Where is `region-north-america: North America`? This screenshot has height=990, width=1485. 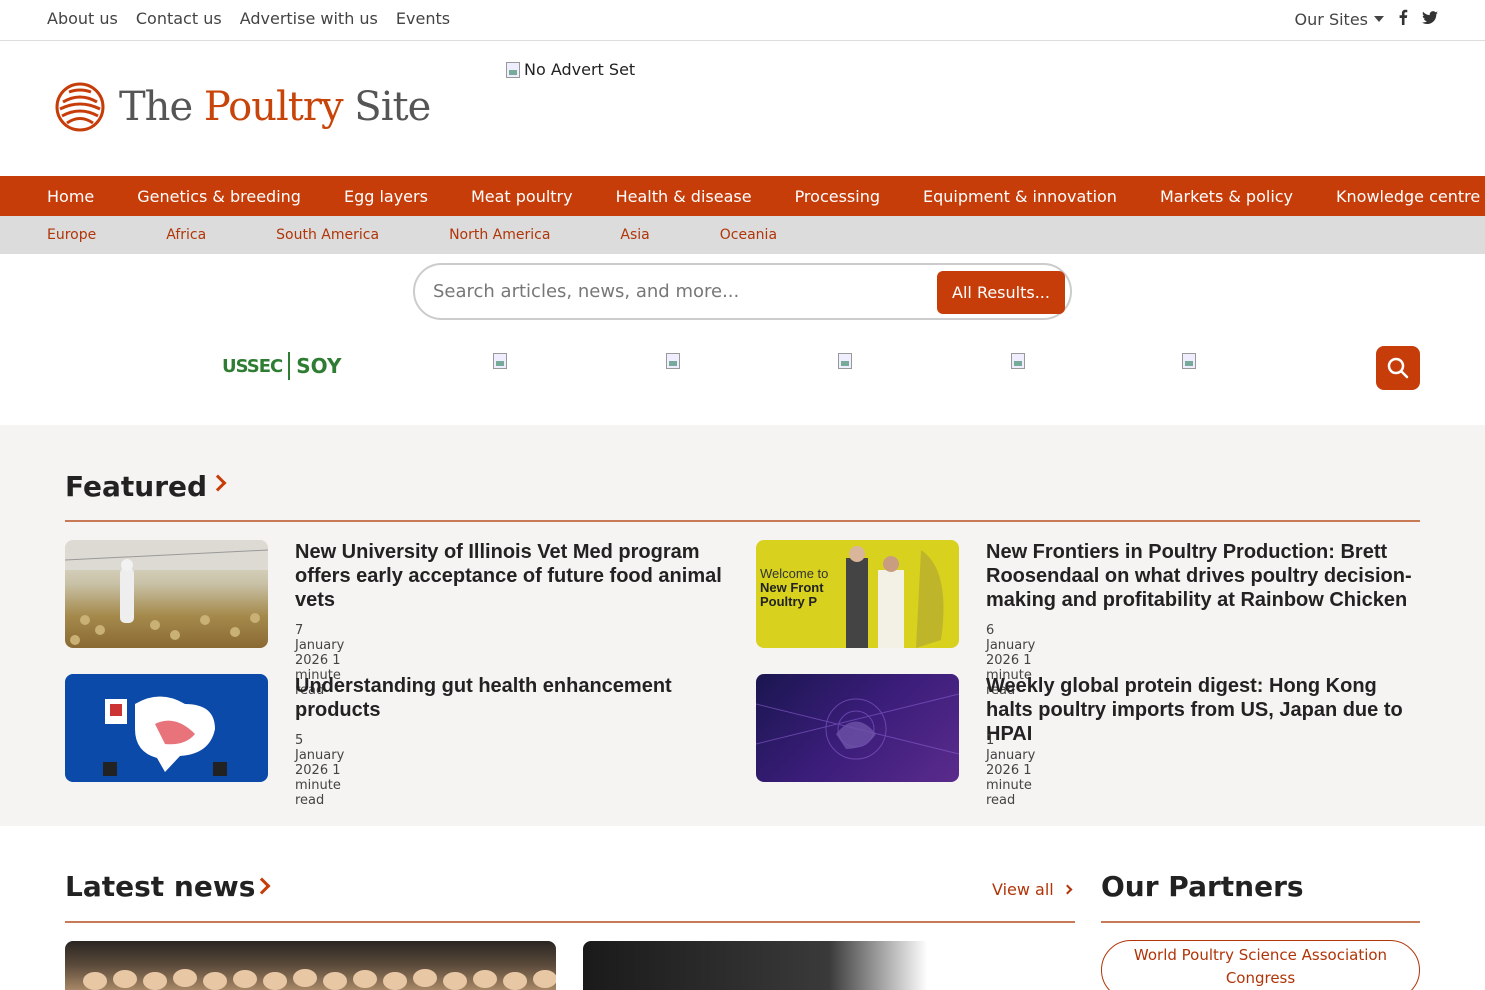
region-north-america: North America is located at coordinates (499, 235).